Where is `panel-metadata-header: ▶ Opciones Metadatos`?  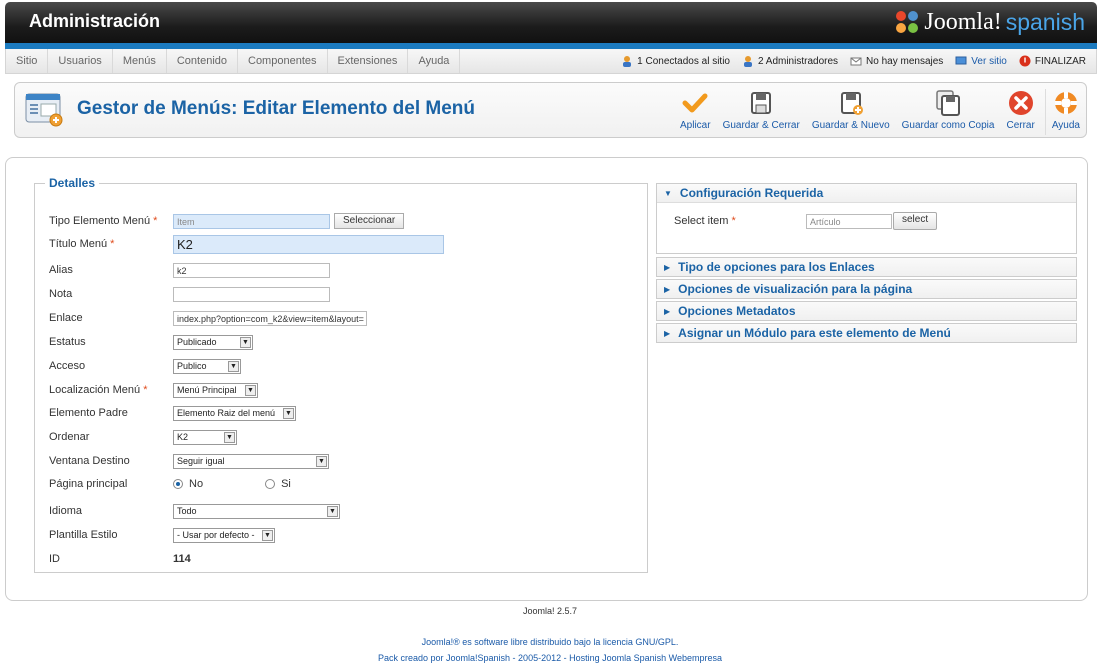
panel-metadata-header: ▶ Opciones Metadatos is located at coordinates (866, 311).